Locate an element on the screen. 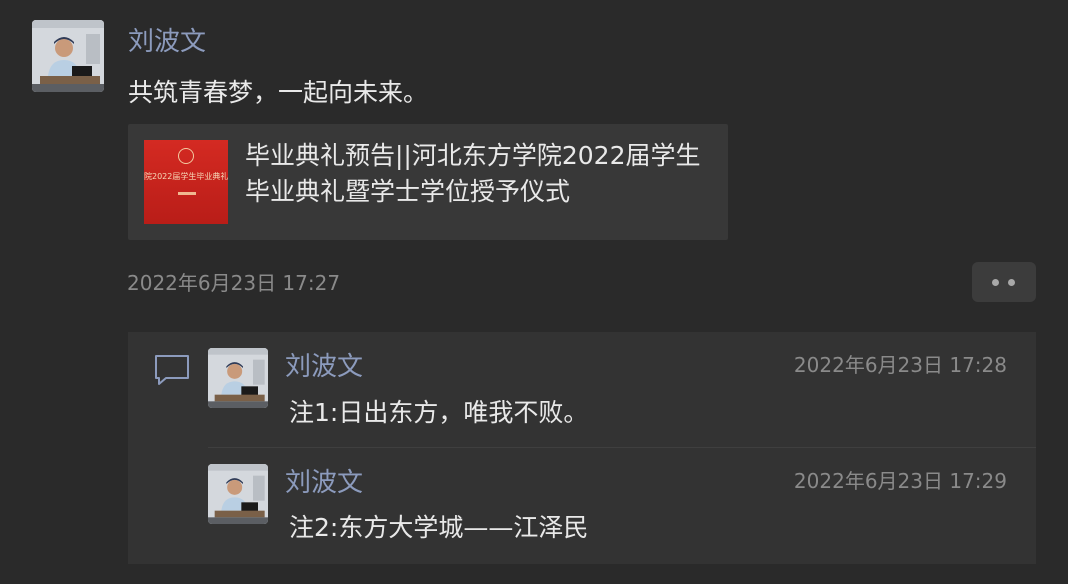 The image size is (1068, 584). link-title: 毕业典礼预告||河北东方学院2022届学生毕业典礼暨学士学位授予仪式 is located at coordinates (473, 173).